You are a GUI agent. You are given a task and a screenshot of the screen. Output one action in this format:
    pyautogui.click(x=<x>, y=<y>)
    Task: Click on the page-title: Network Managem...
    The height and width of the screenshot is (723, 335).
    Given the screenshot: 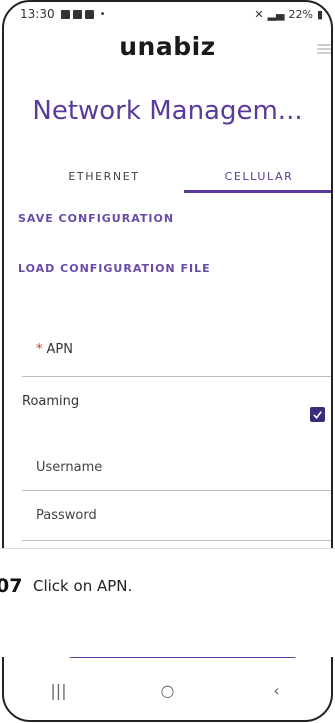 What is the action you would take?
    pyautogui.click(x=167, y=111)
    